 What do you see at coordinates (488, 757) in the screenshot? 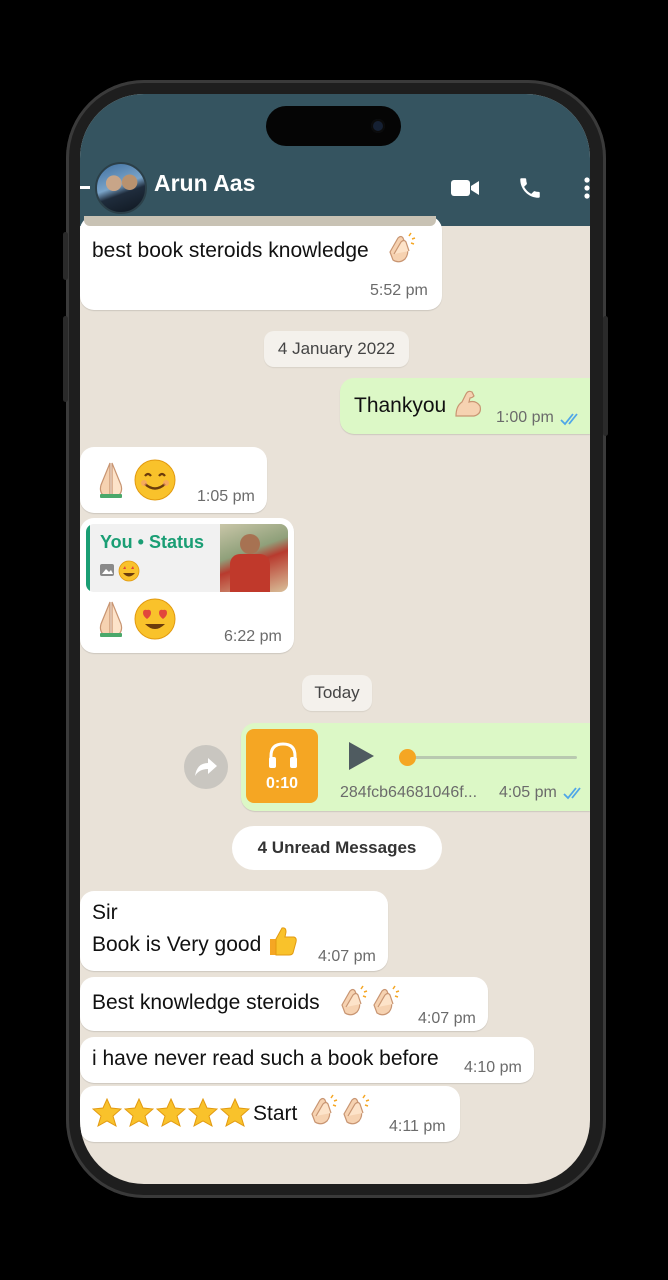
I see `audio-progress-track` at bounding box center [488, 757].